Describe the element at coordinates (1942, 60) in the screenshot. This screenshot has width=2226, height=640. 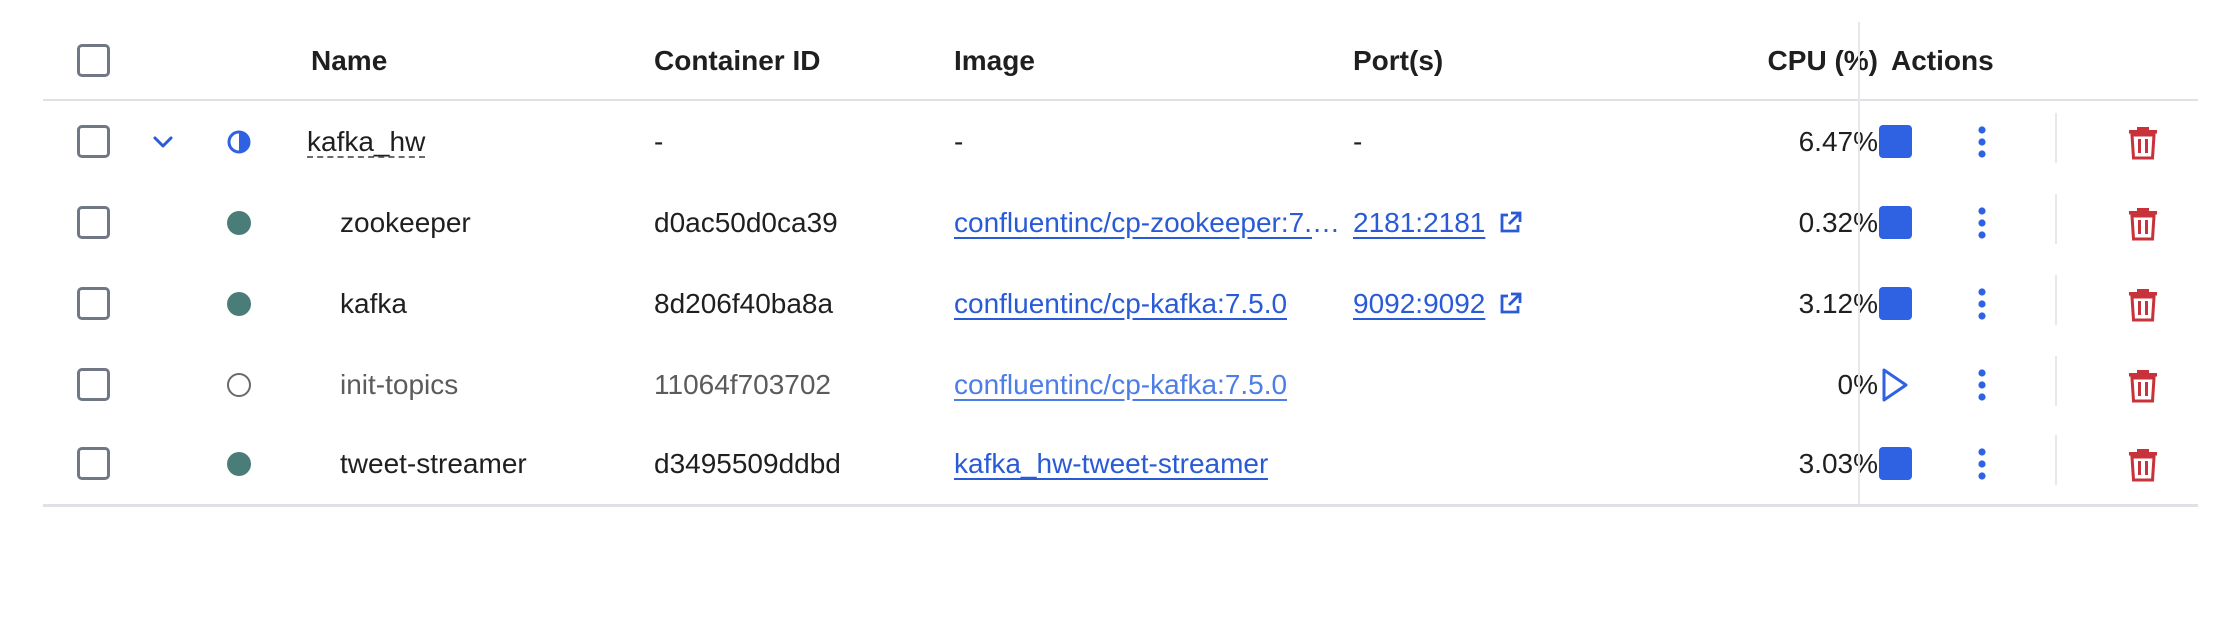
I see `column-header-actions: Actions` at that location.